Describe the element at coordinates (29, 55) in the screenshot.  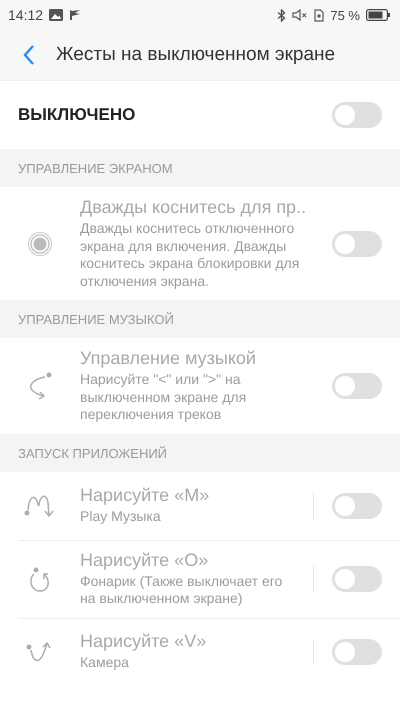
I see `back-icon` at that location.